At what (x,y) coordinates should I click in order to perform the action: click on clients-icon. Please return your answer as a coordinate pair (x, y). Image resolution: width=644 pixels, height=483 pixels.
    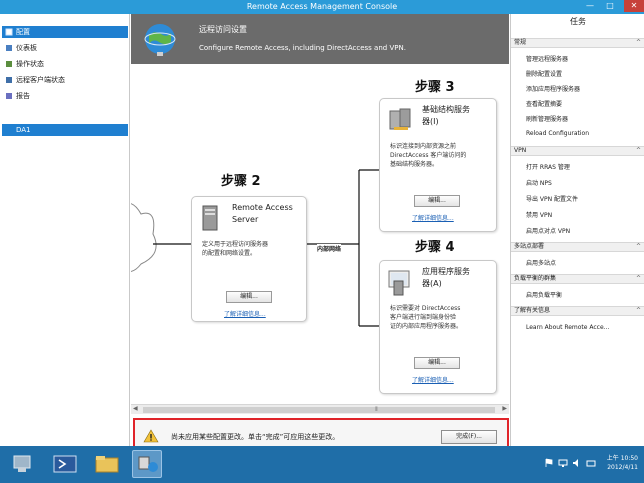
    Looking at the image, I should click on (9, 80).